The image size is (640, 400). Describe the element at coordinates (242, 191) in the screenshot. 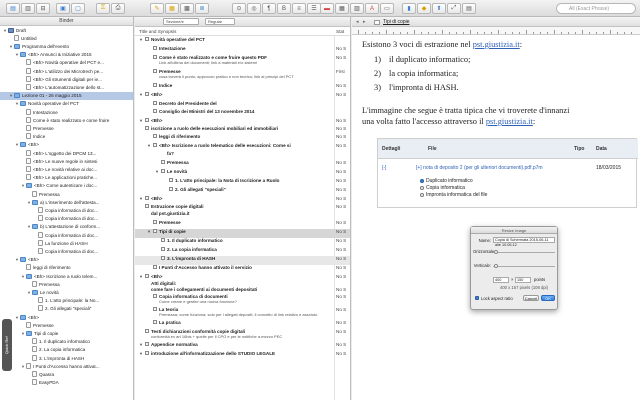

I see `outline-row: 2. Gli allegati "speciali" No S` at that location.